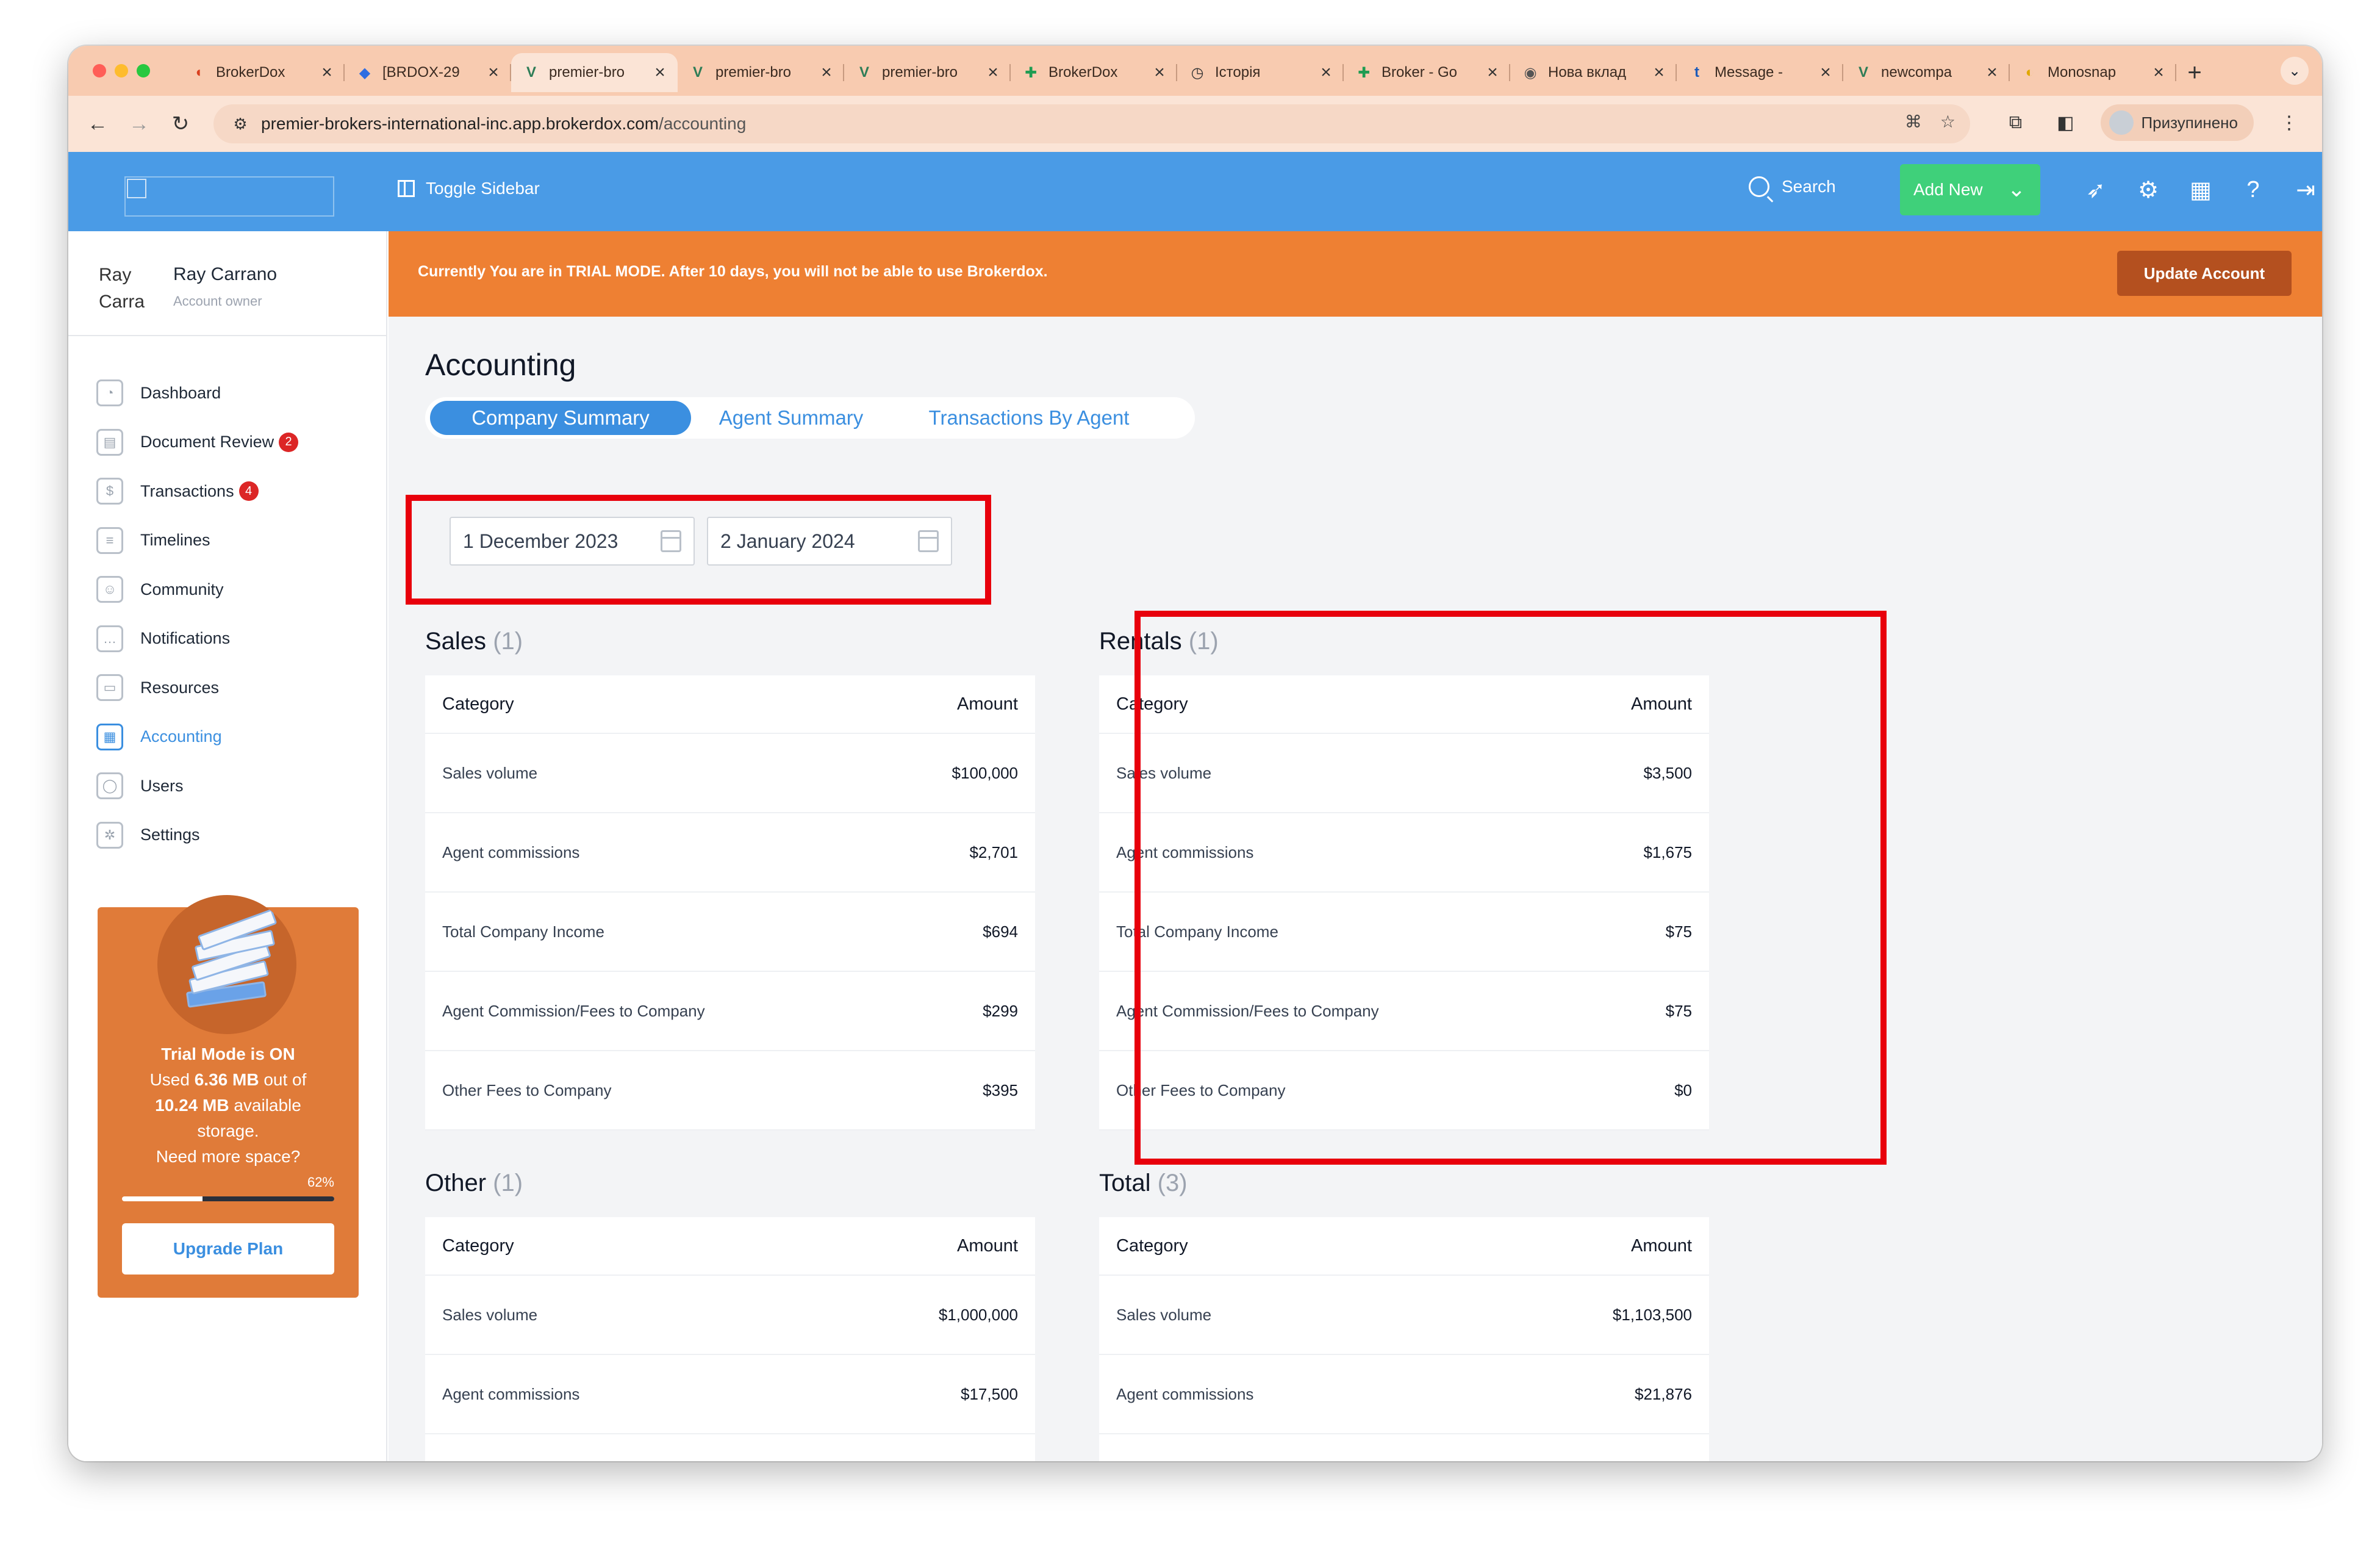  Describe the element at coordinates (1749, 72) in the screenshot. I see `tab-title: Message -` at that location.